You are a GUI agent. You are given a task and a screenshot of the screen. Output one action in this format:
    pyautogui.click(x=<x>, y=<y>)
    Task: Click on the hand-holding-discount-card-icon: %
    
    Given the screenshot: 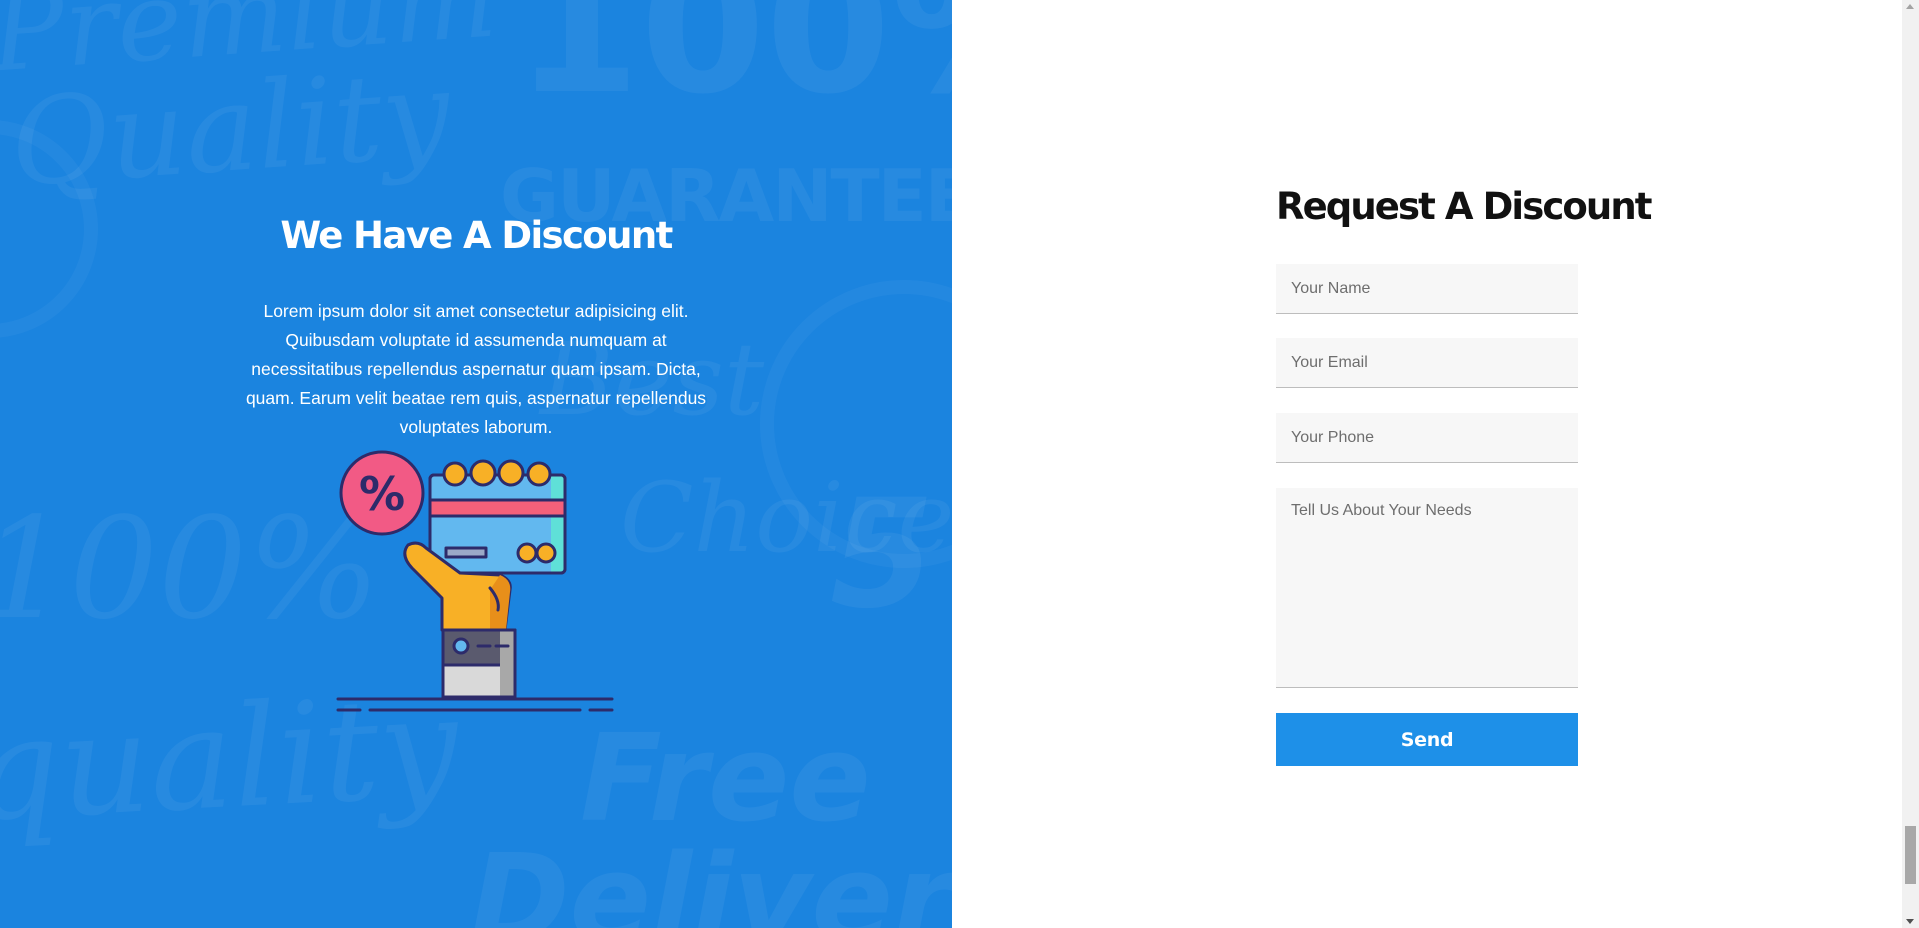 What is the action you would take?
    pyautogui.click(x=475, y=581)
    